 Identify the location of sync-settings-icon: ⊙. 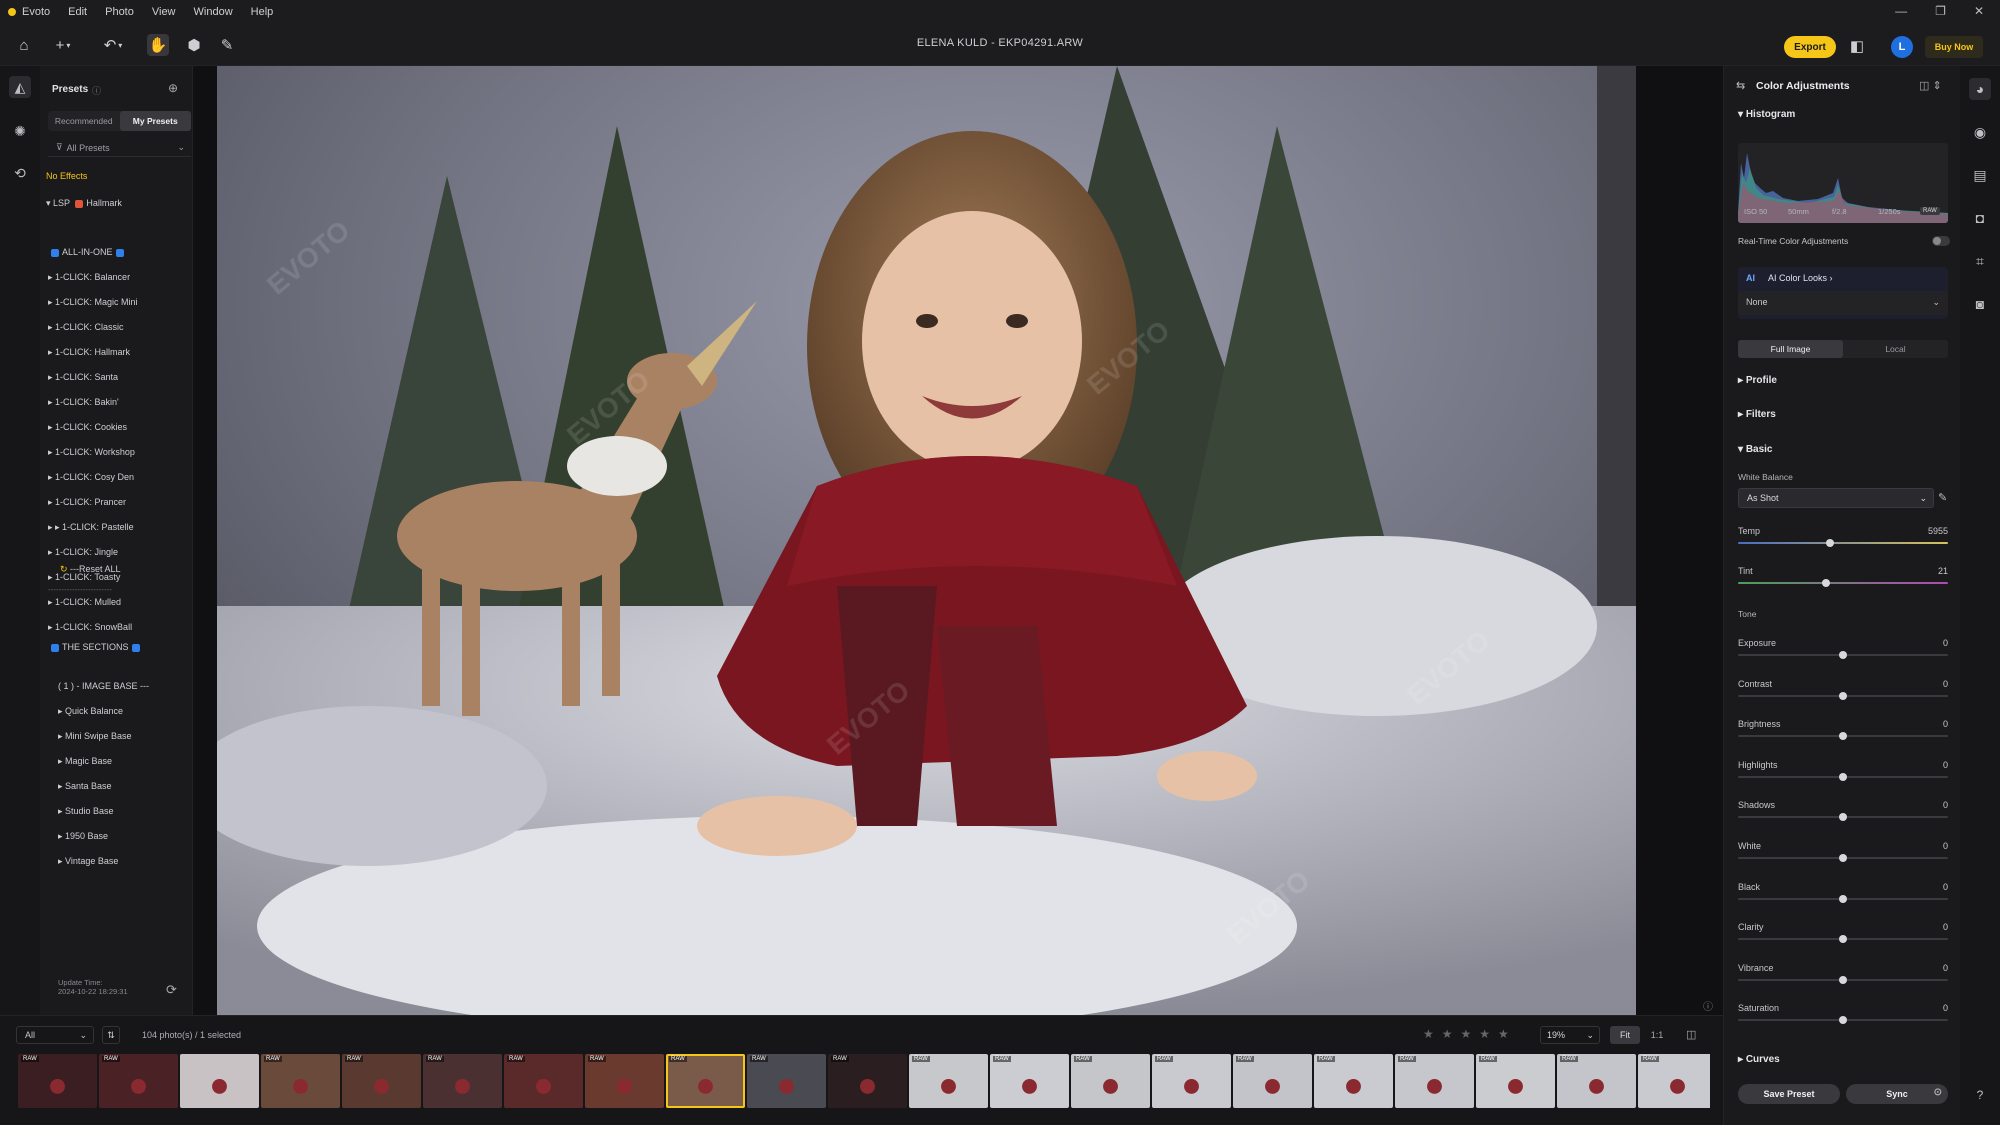
(1938, 1092).